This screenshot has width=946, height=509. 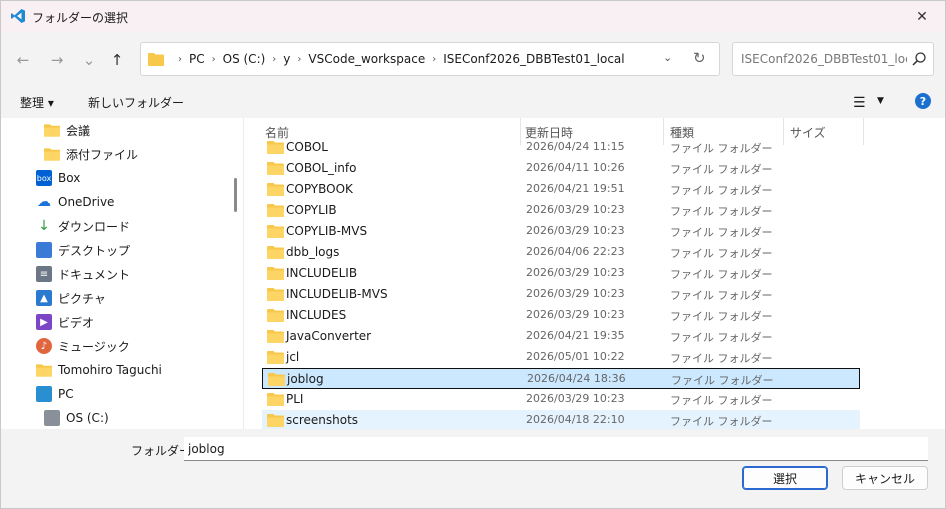 I want to click on nav-item-label: PC, so click(x=66, y=394).